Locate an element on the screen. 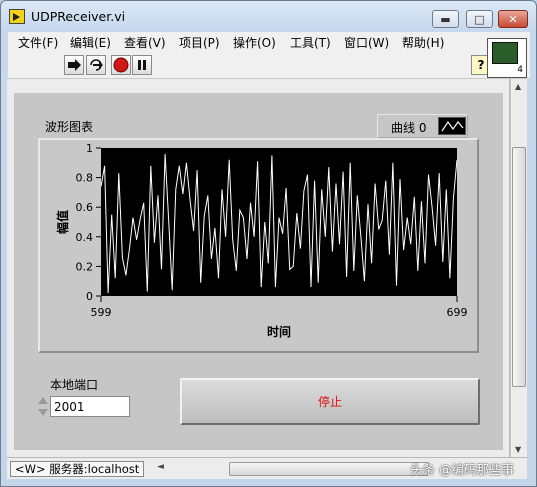  decrement-arrow-icon is located at coordinates (43, 412).